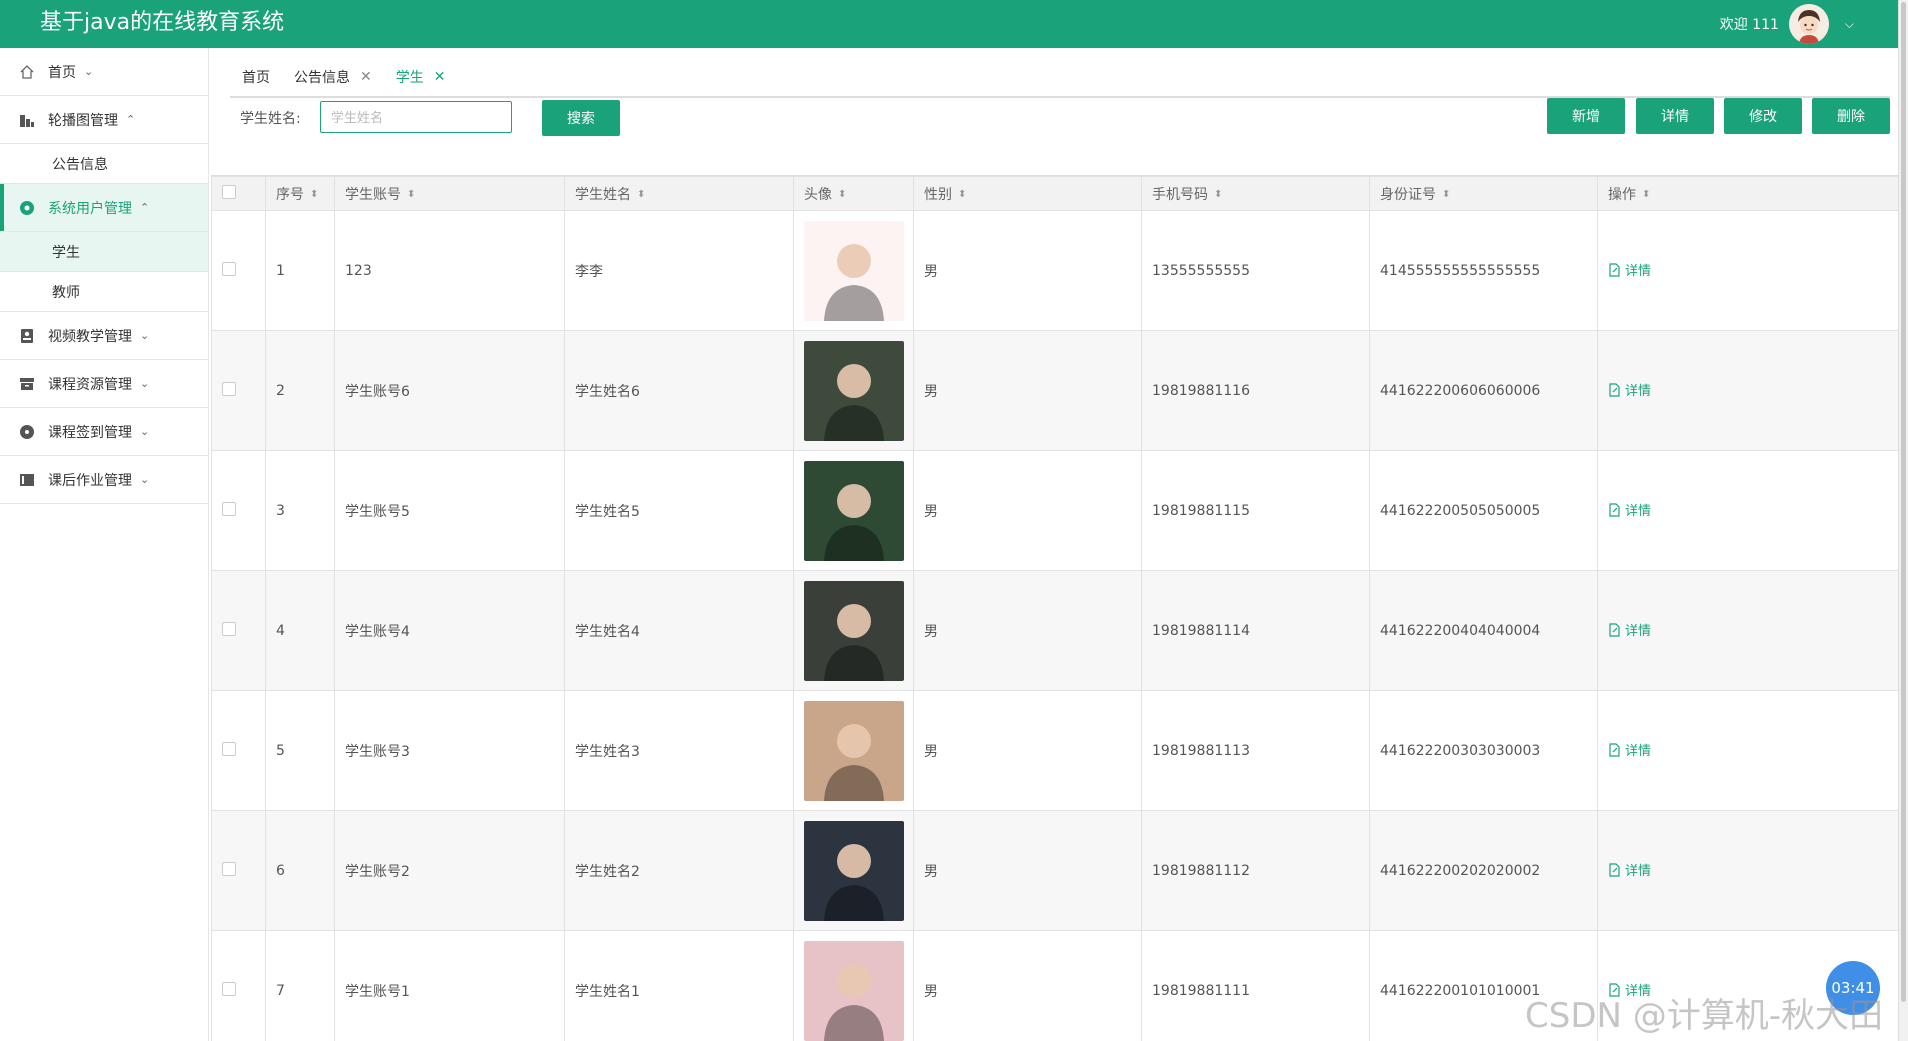 Image resolution: width=1908 pixels, height=1041 pixels. I want to click on building-icon, so click(27, 120).